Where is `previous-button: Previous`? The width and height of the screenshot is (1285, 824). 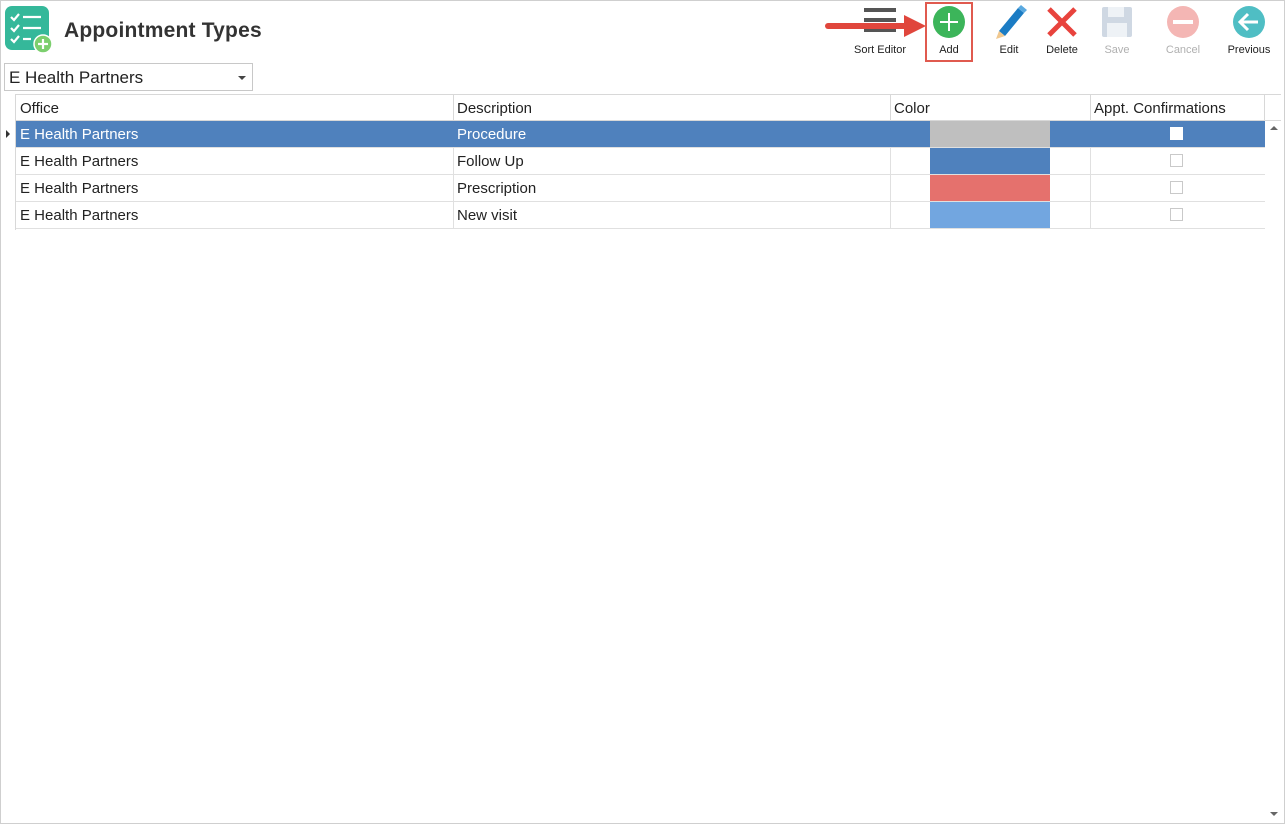
previous-button: Previous is located at coordinates (1249, 33).